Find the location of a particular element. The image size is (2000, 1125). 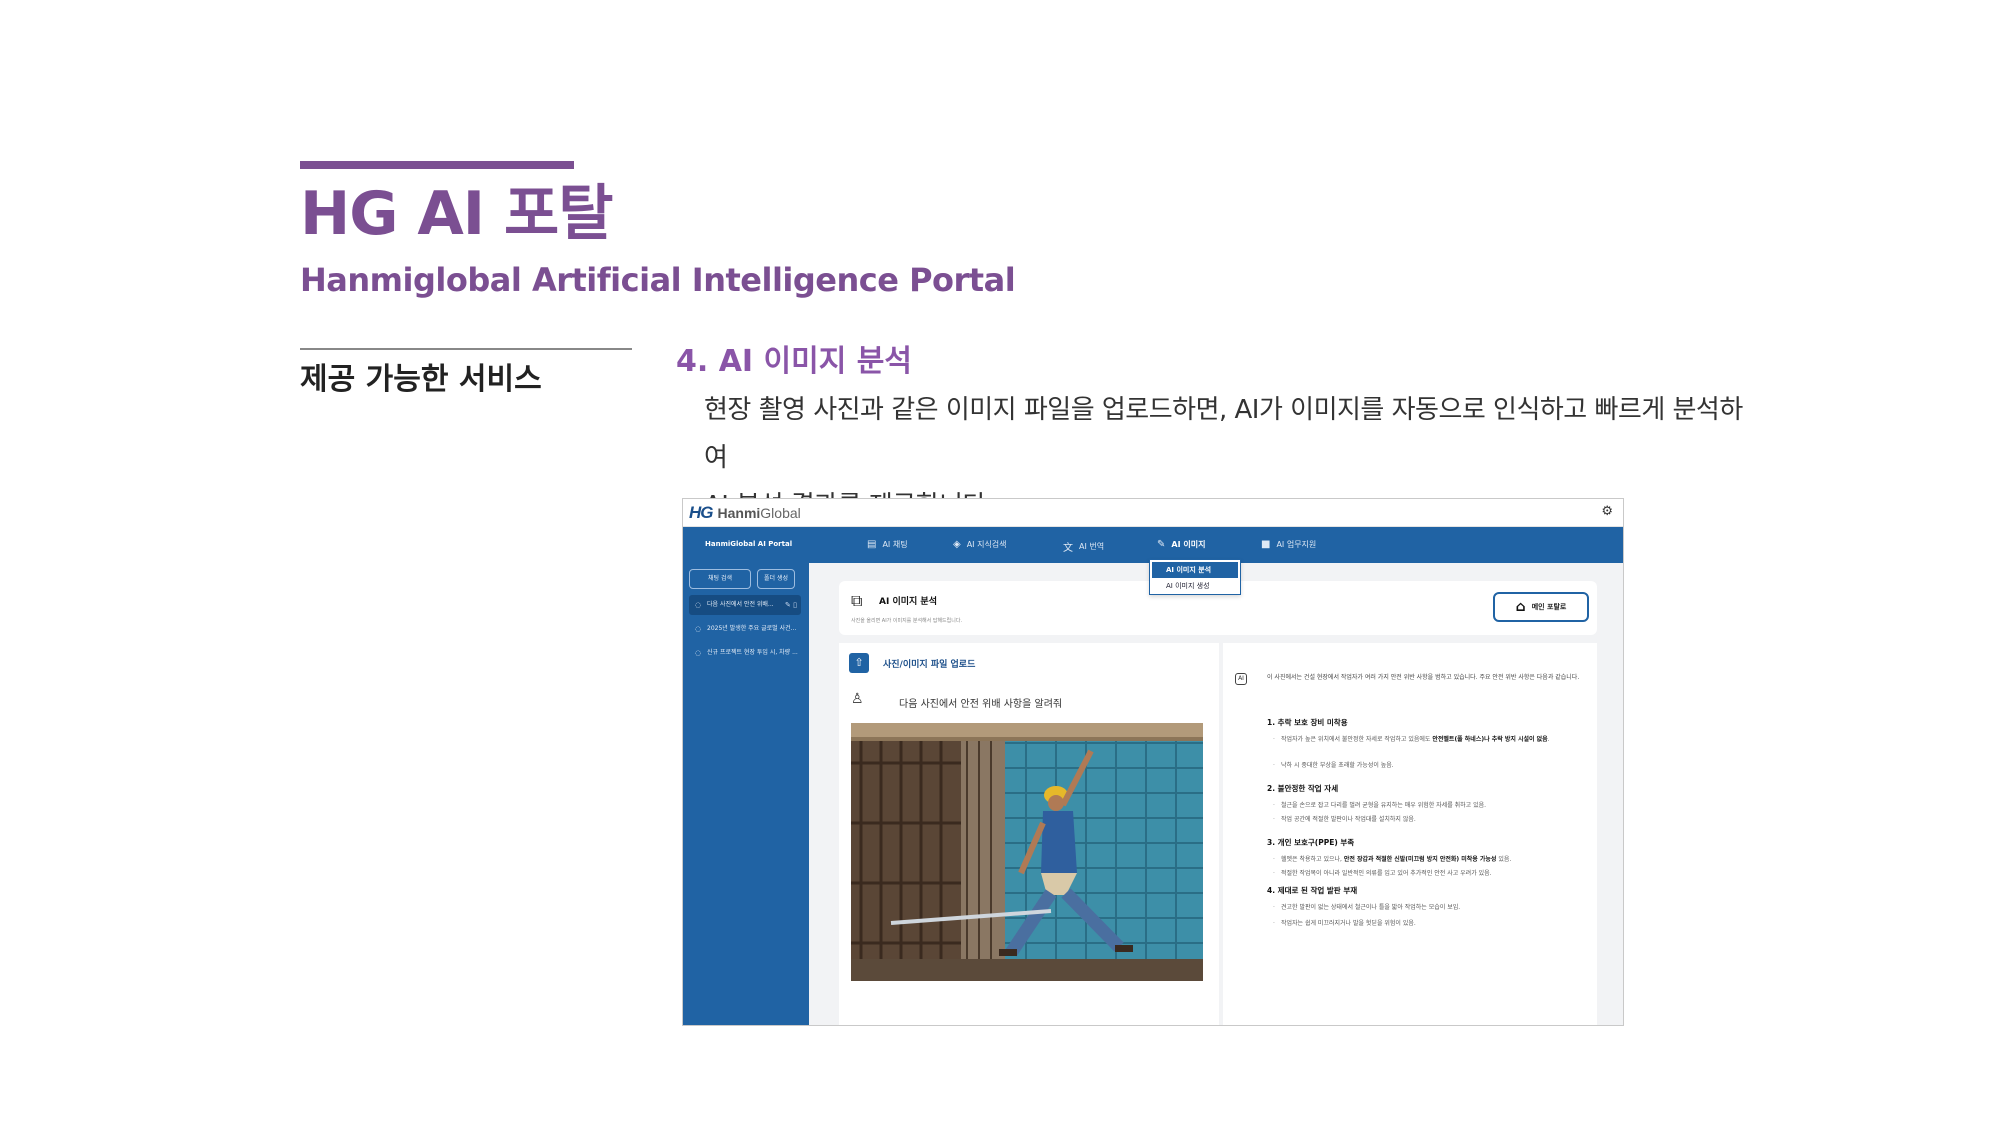

new-folder-button: 폴더 생성 is located at coordinates (776, 579).